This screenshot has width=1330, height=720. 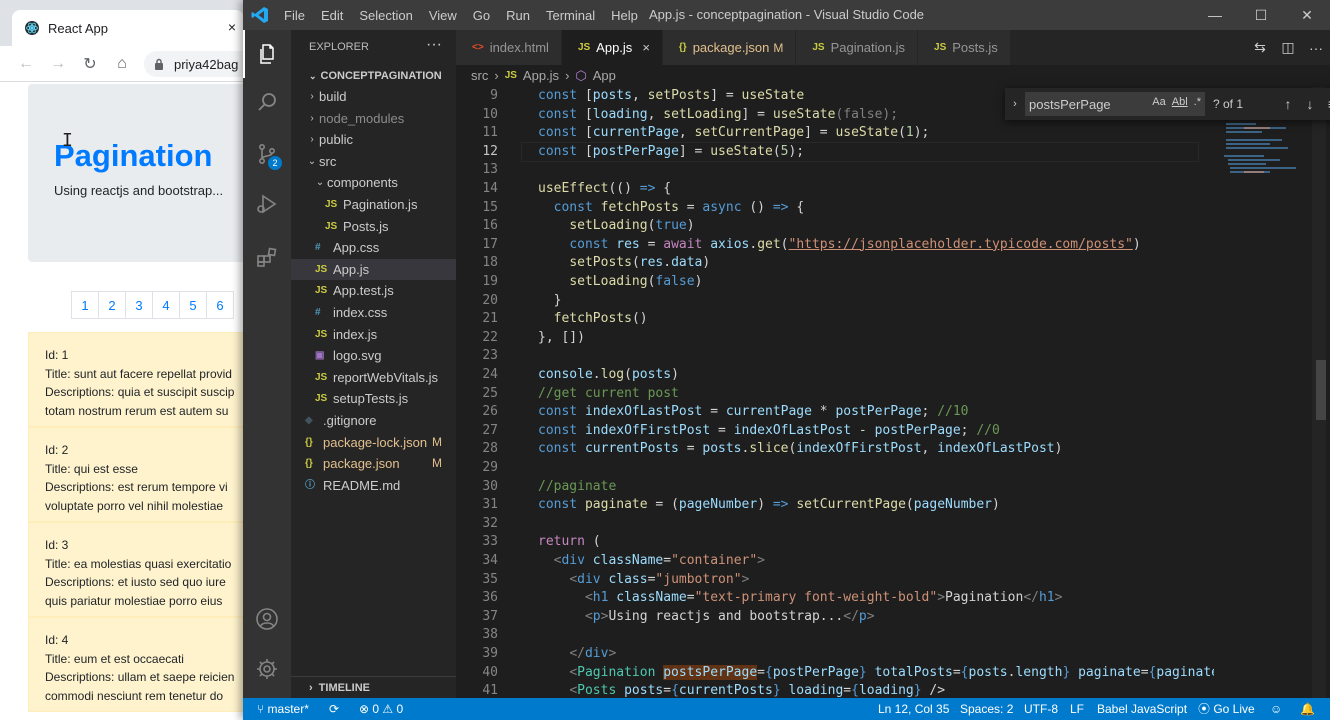 What do you see at coordinates (197, 64) in the screenshot?
I see `address-bar: priya42bag` at bounding box center [197, 64].